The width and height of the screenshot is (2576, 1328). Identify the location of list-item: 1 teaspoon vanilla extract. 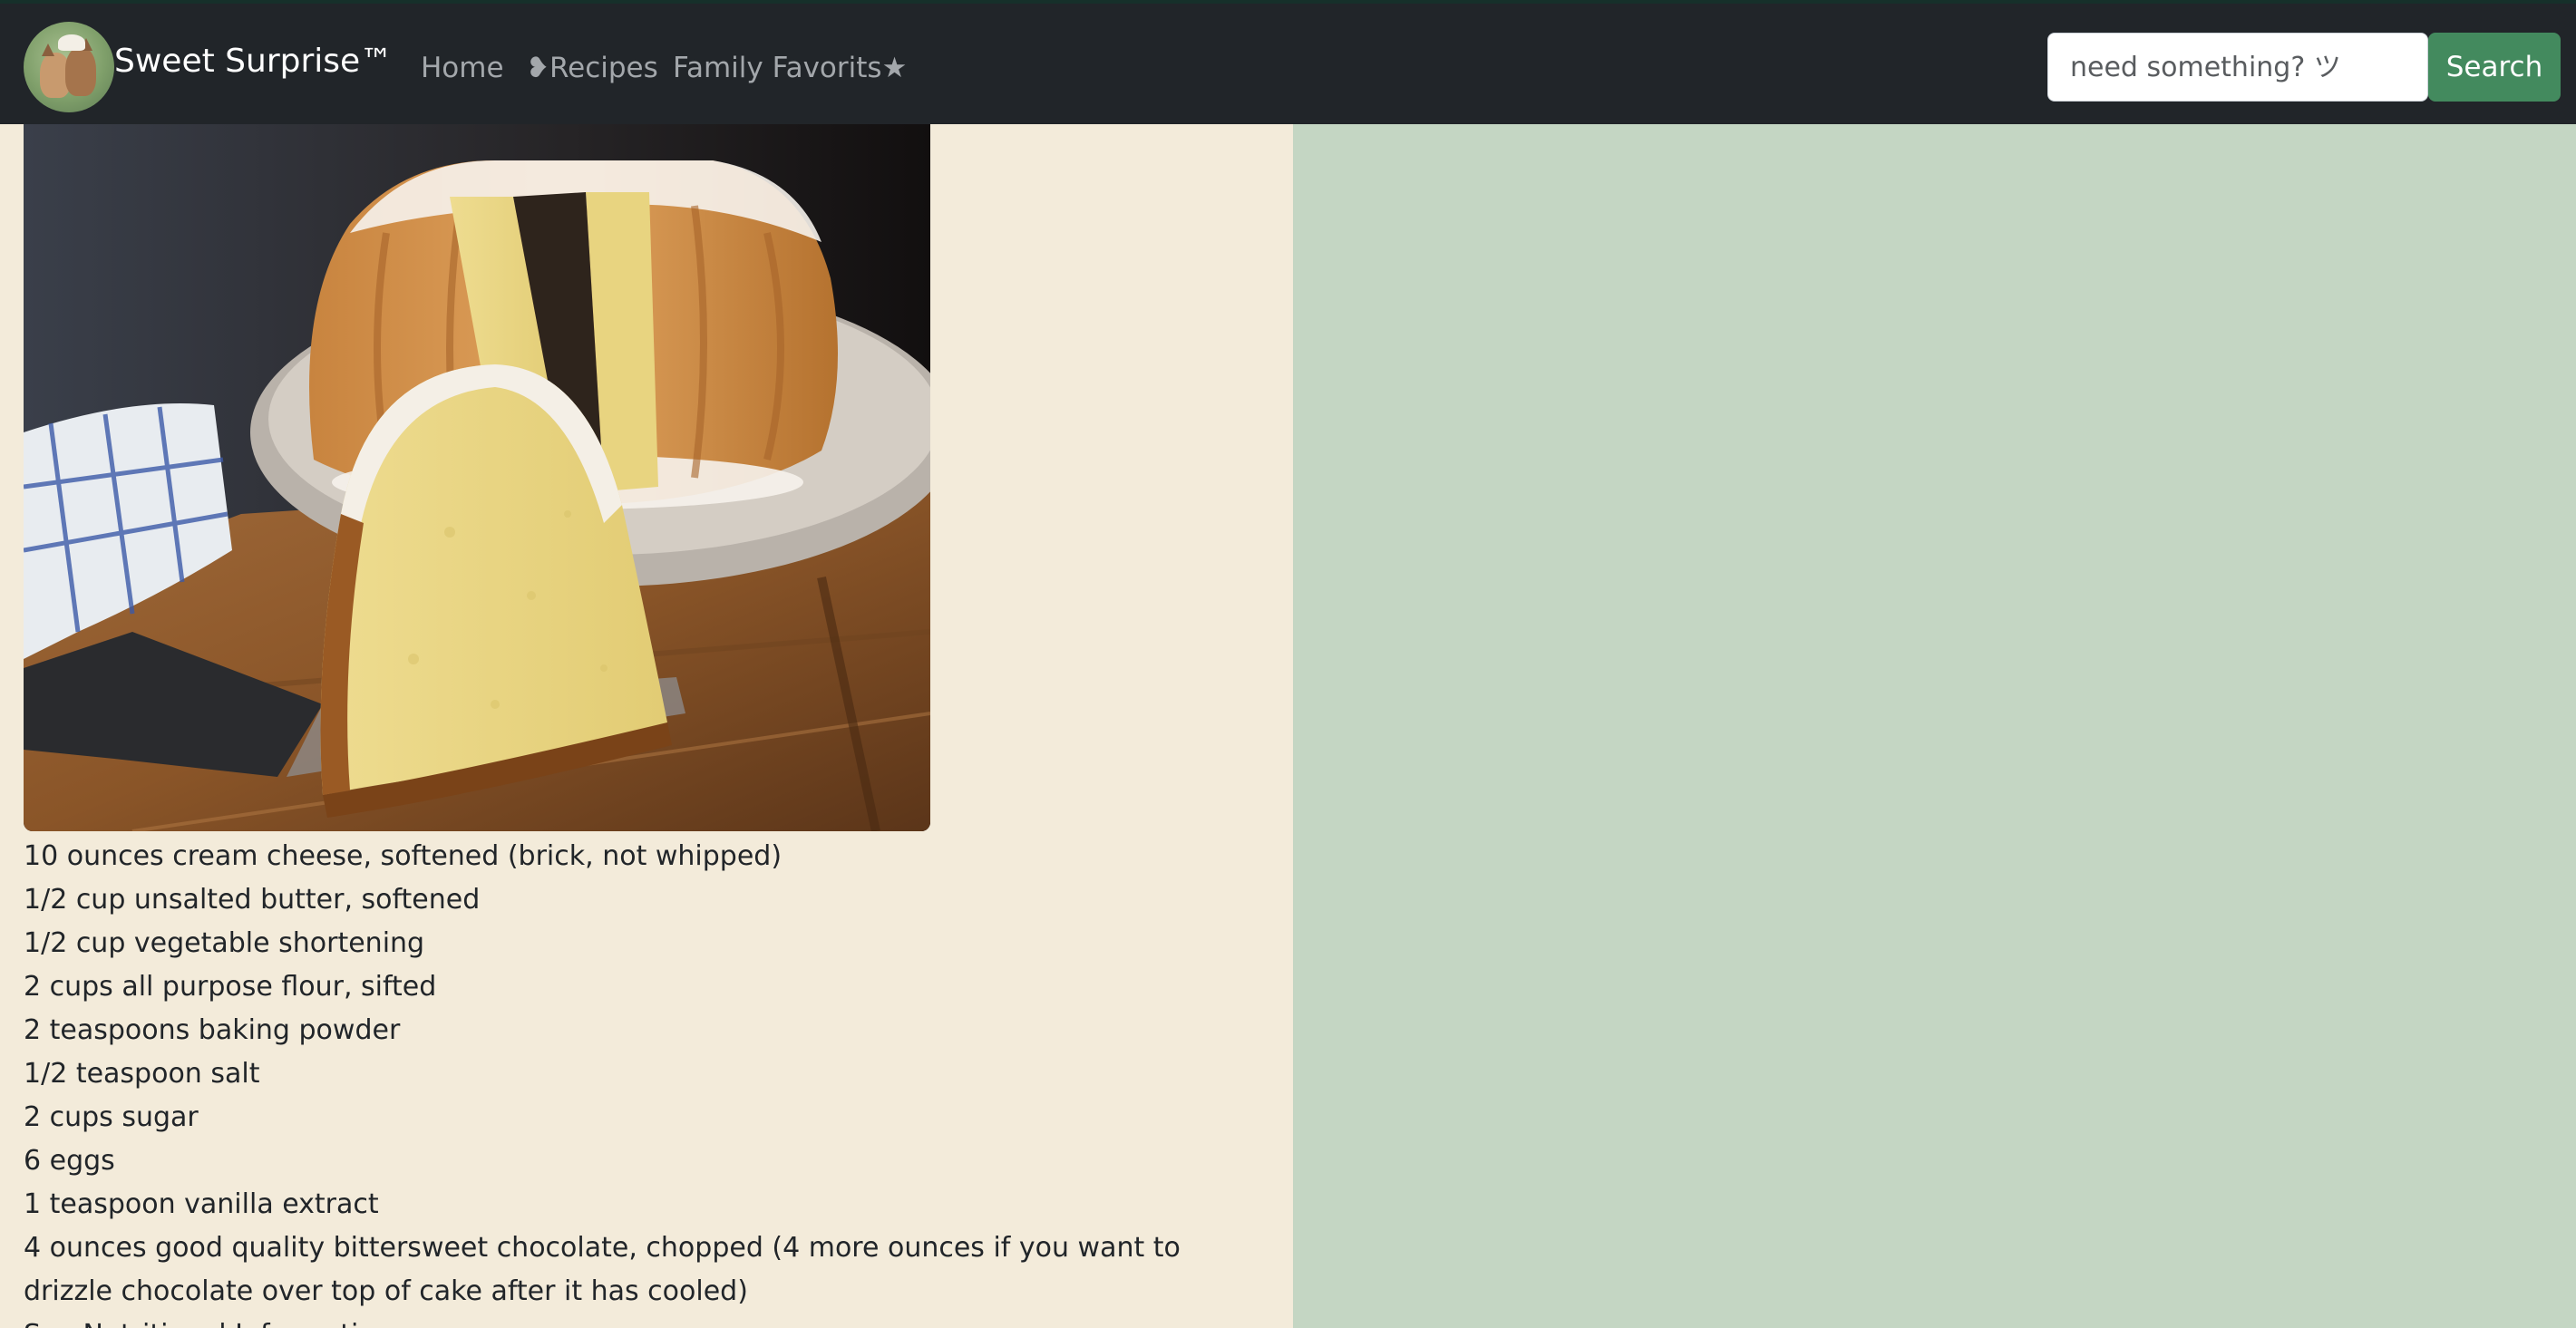
(201, 1204).